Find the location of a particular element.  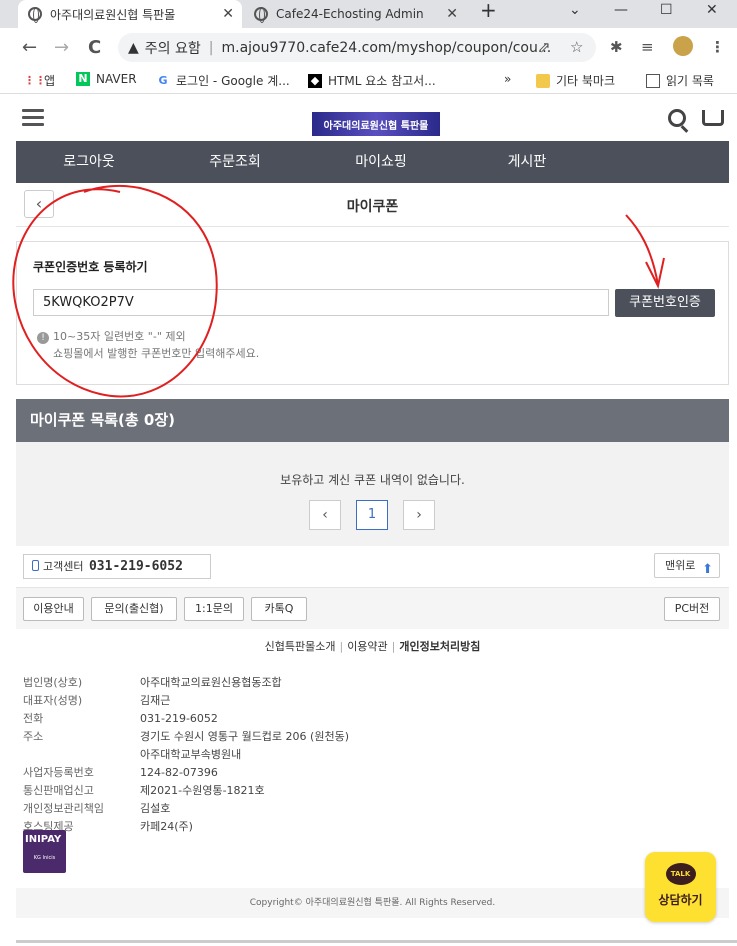

maximize-icon: ☐ is located at coordinates (666, 10).